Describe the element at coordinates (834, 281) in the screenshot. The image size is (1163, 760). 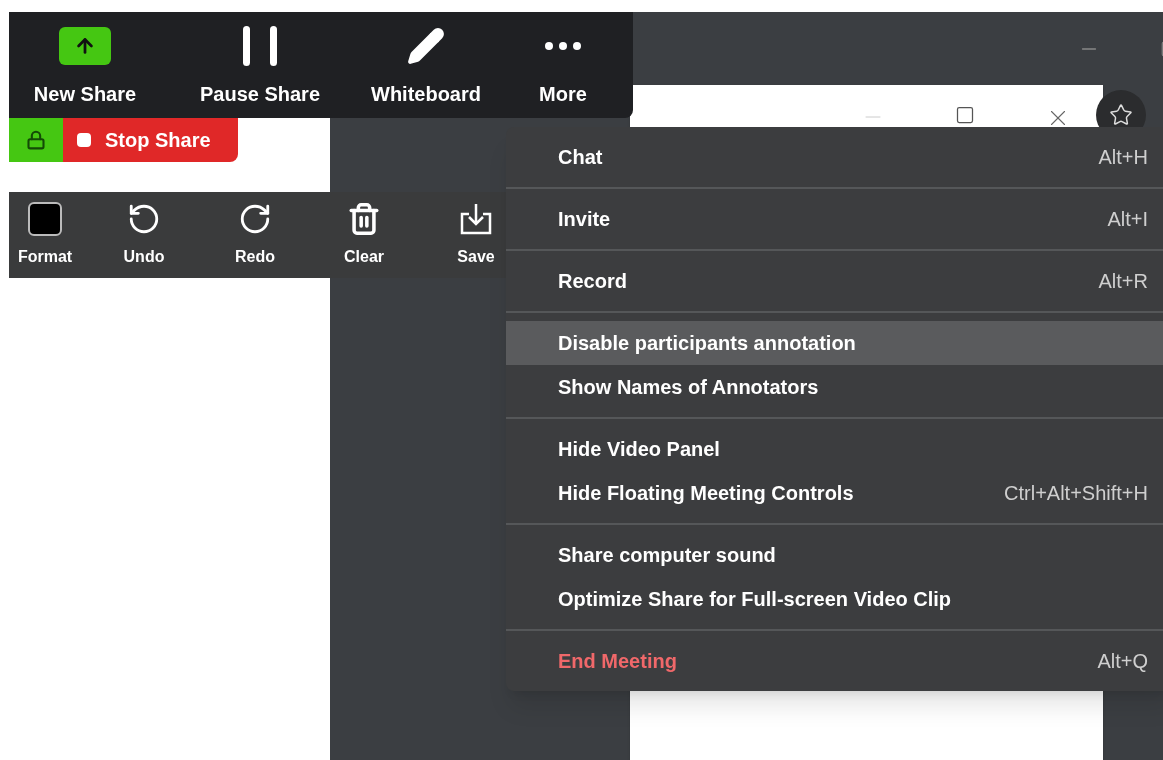
I see `menu-item: Record Alt+R` at that location.